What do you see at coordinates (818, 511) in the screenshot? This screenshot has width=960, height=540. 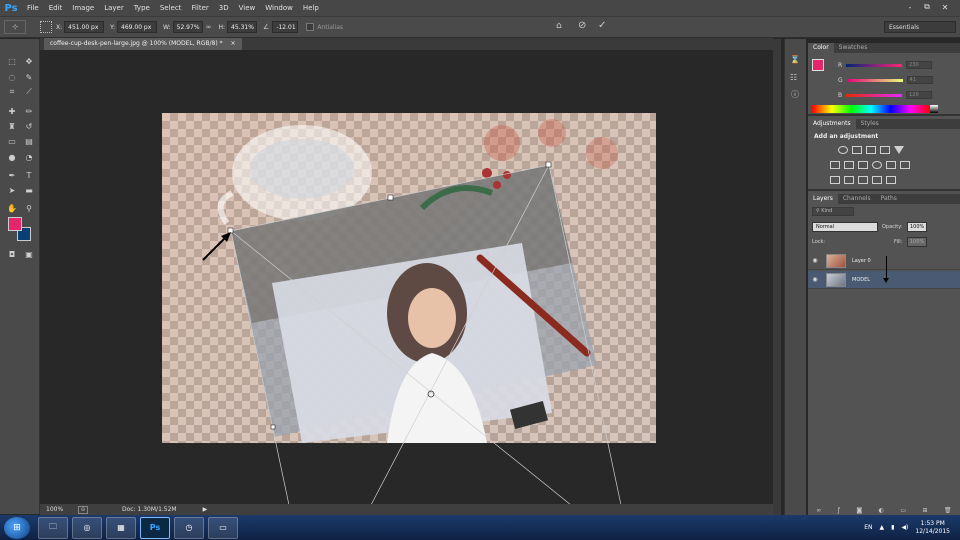 I see `link-layers-icon: ∞` at bounding box center [818, 511].